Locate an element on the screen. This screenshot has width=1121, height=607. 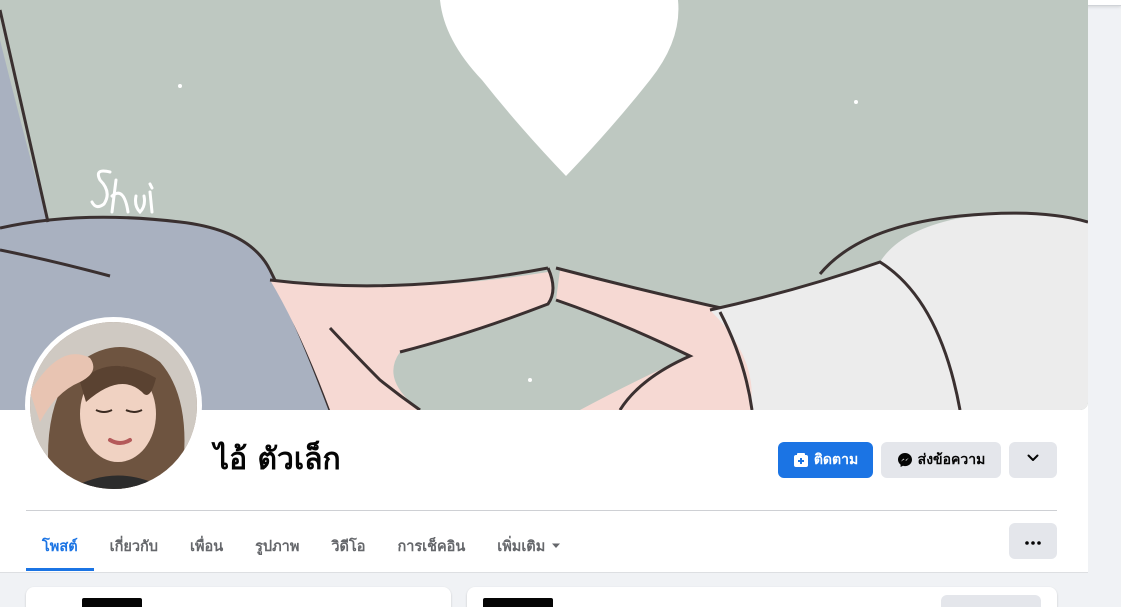
tab-checkins: การเช็คอิน is located at coordinates (431, 546).